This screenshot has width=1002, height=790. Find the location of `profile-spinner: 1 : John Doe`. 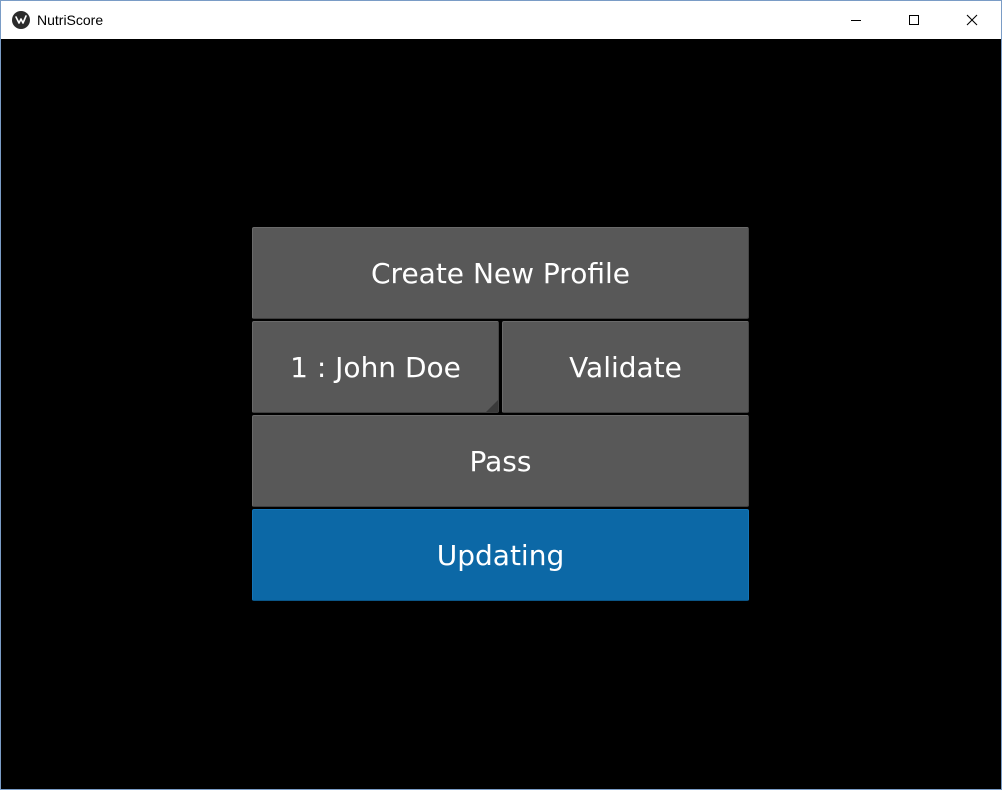

profile-spinner: 1 : John Doe is located at coordinates (375, 367).